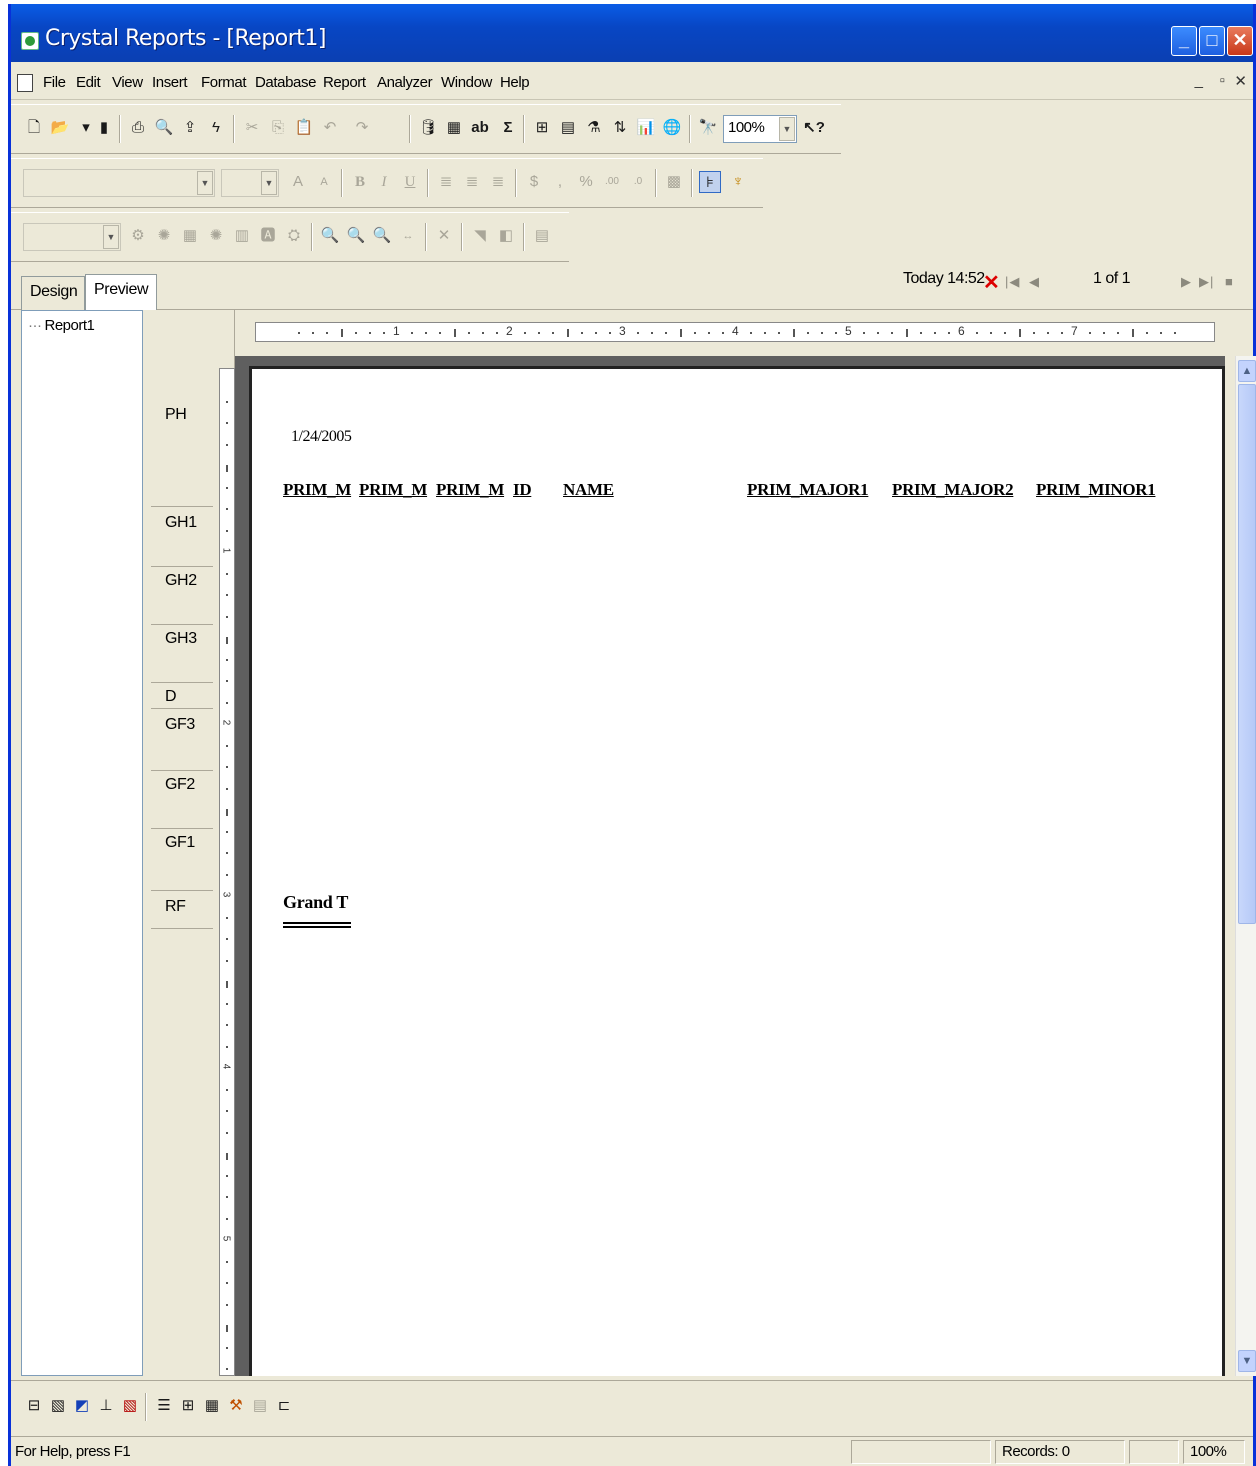  Describe the element at coordinates (638, 182) in the screenshot. I see `decrease-decimals-icon: .0` at that location.